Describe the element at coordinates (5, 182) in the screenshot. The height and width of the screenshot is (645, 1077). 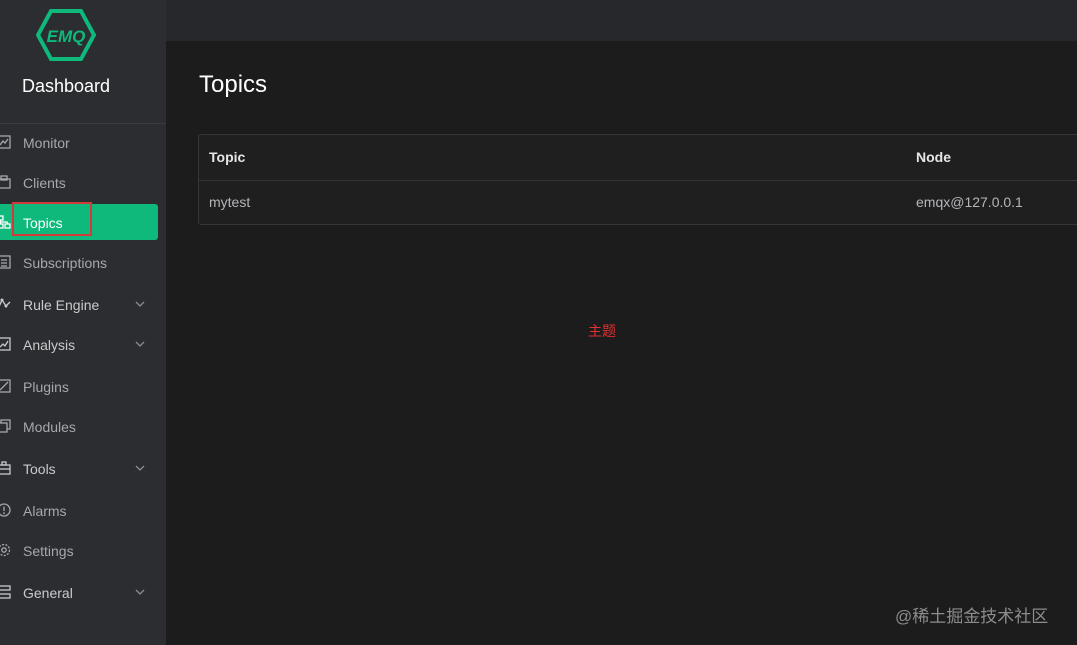
I see `clients-icon` at that location.